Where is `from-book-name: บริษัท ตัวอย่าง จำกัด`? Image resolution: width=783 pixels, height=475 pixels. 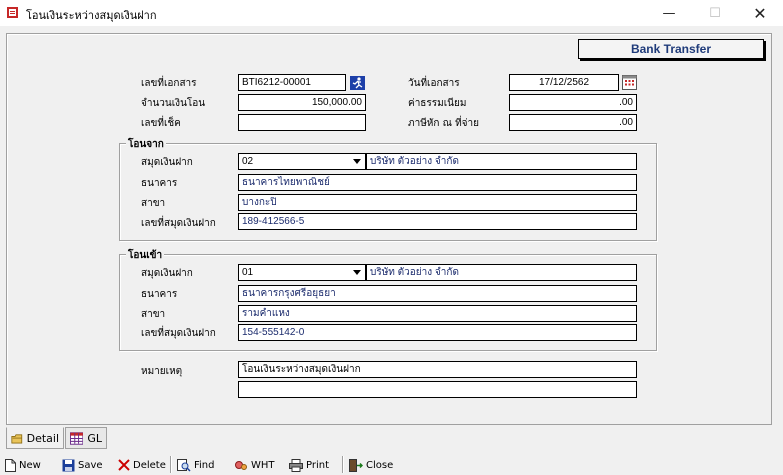
from-book-name: บริษัท ตัวอย่าง จำกัด is located at coordinates (501, 161).